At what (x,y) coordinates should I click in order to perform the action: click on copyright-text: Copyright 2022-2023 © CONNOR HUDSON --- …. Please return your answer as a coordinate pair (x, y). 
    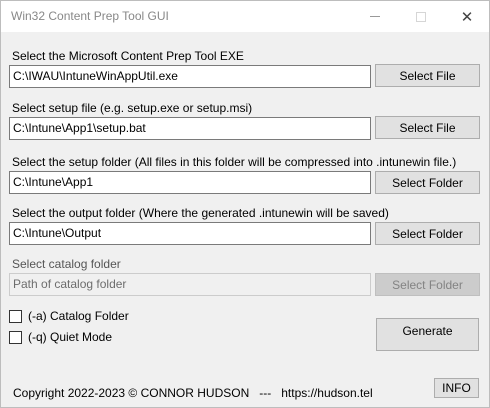
    Looking at the image, I should click on (193, 393).